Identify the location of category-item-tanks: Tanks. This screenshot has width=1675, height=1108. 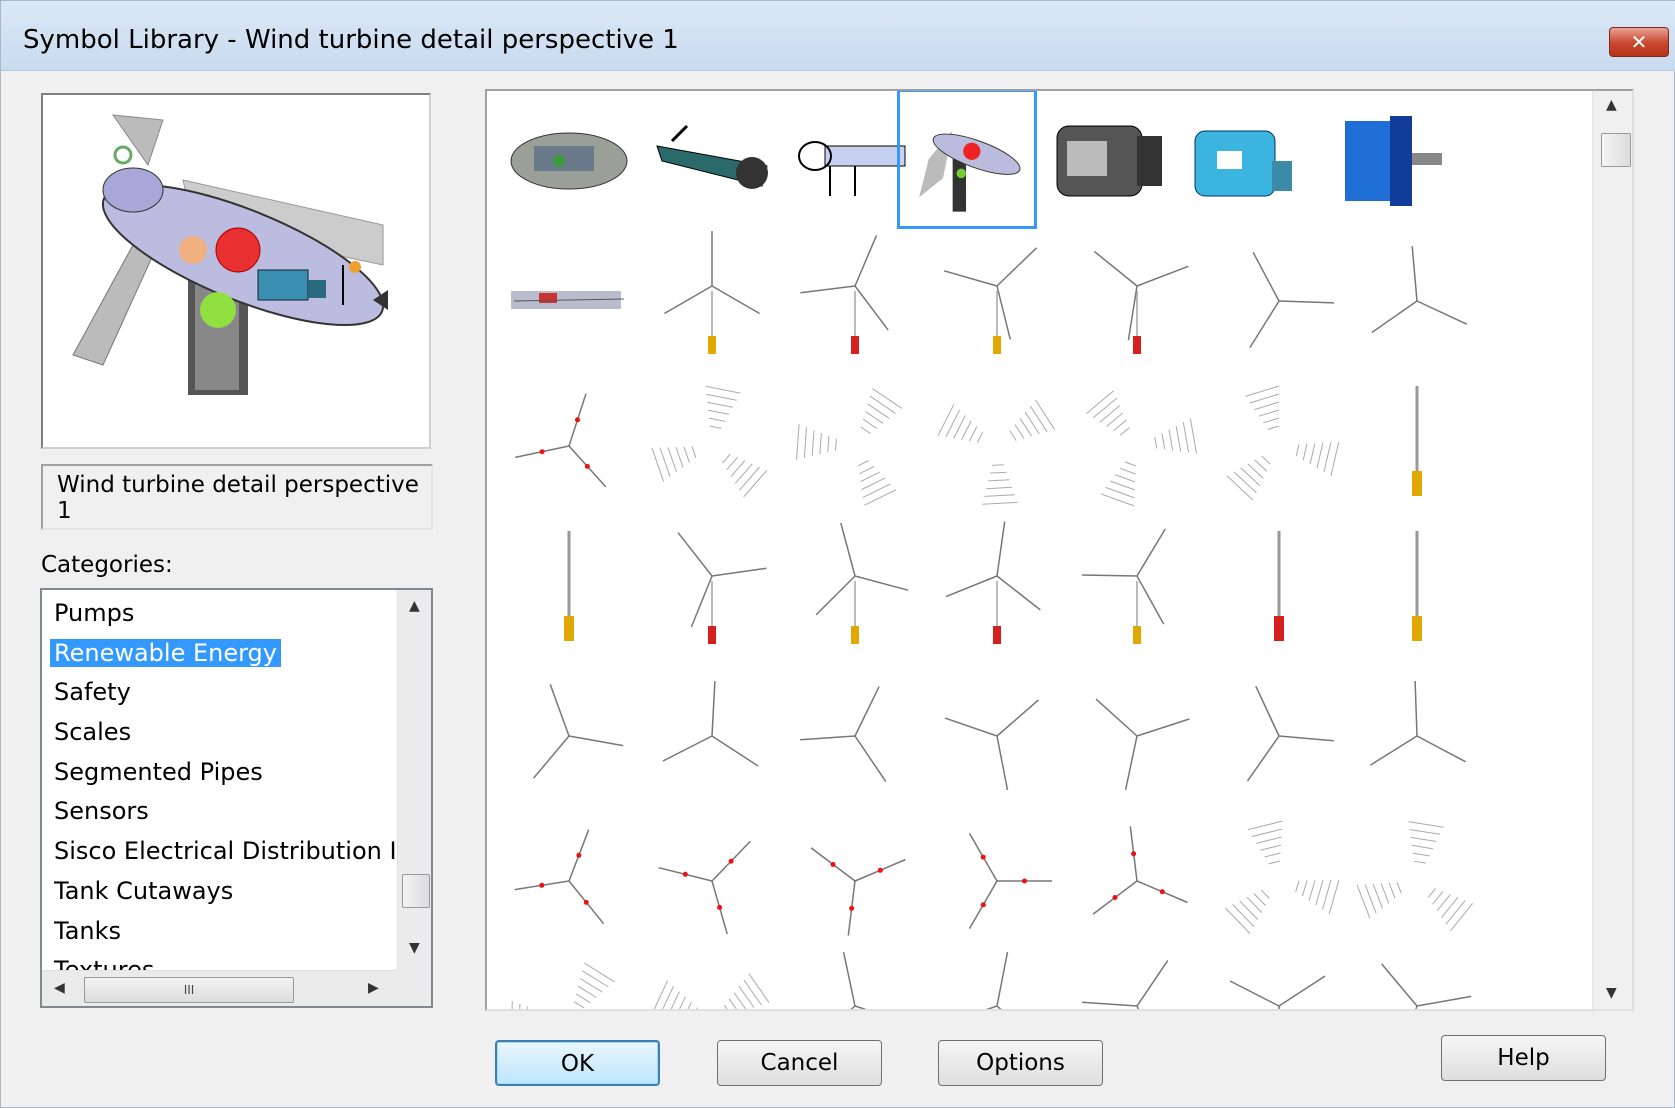
(225, 932).